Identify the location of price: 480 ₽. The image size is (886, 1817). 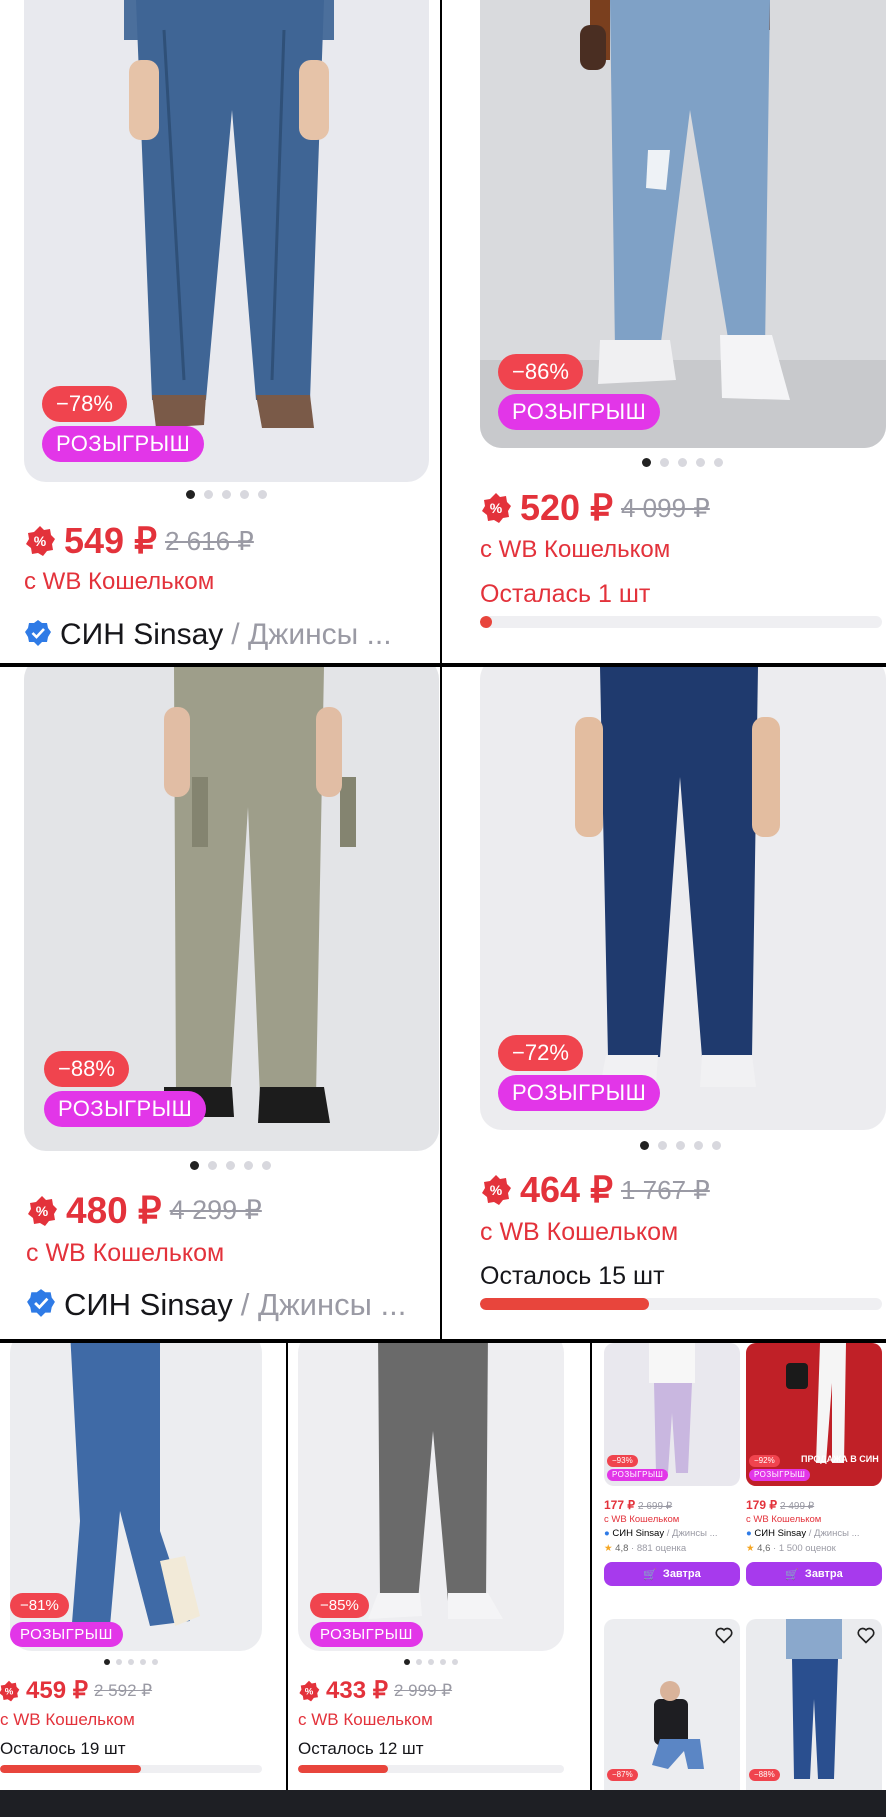
(114, 1210).